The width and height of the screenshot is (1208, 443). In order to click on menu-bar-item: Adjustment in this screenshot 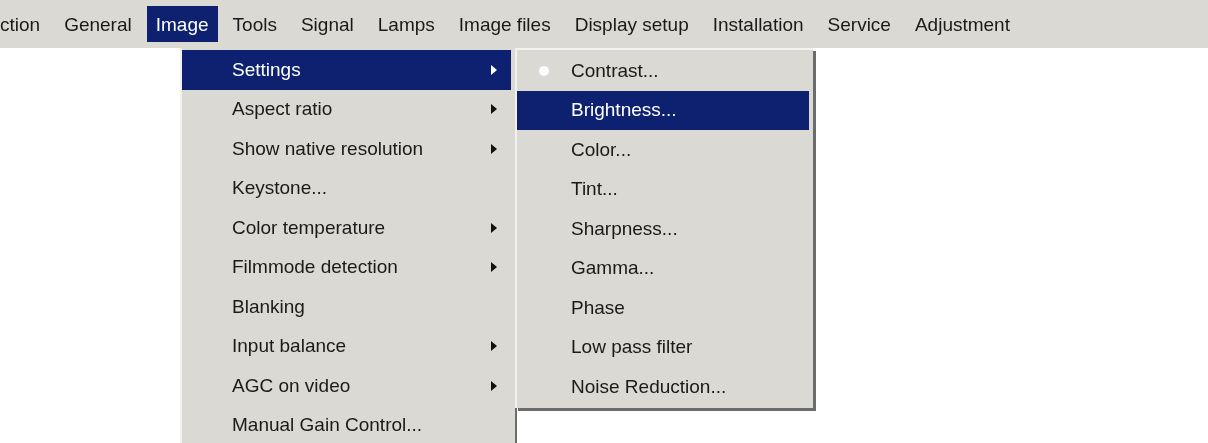, I will do `click(962, 24)`.